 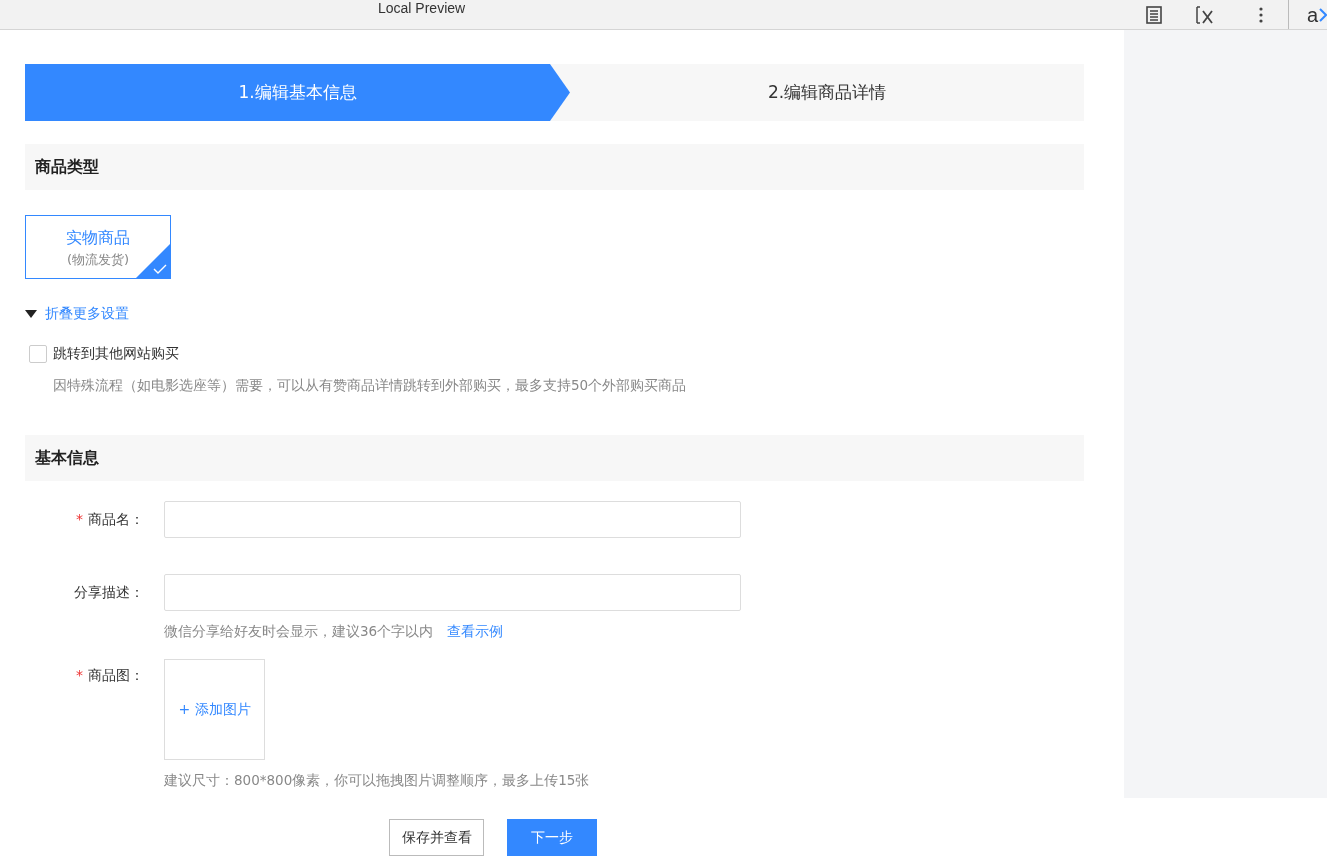 What do you see at coordinates (299, 632) in the screenshot?
I see `hint-text: 微信分享给好友时会显示，建议36个字以内` at bounding box center [299, 632].